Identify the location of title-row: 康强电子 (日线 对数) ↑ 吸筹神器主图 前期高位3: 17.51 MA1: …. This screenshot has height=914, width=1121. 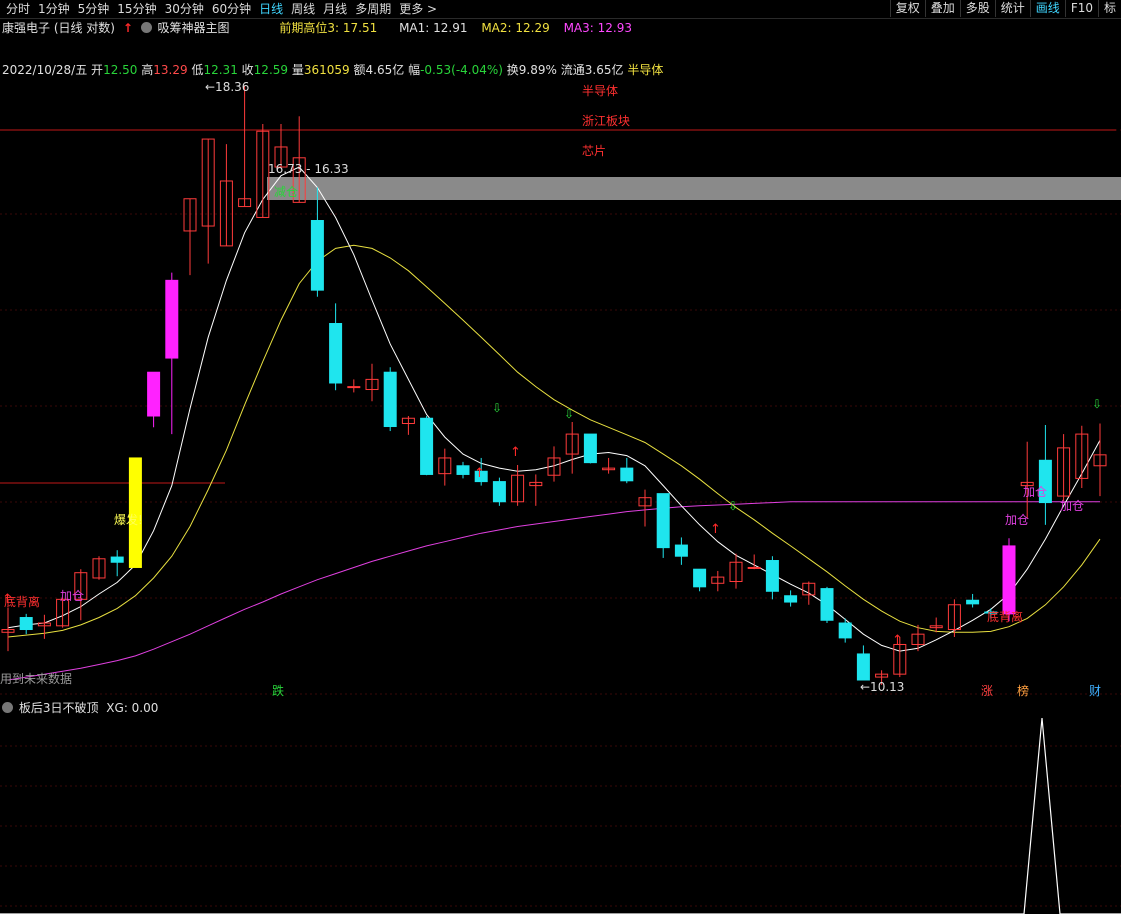
(317, 28).